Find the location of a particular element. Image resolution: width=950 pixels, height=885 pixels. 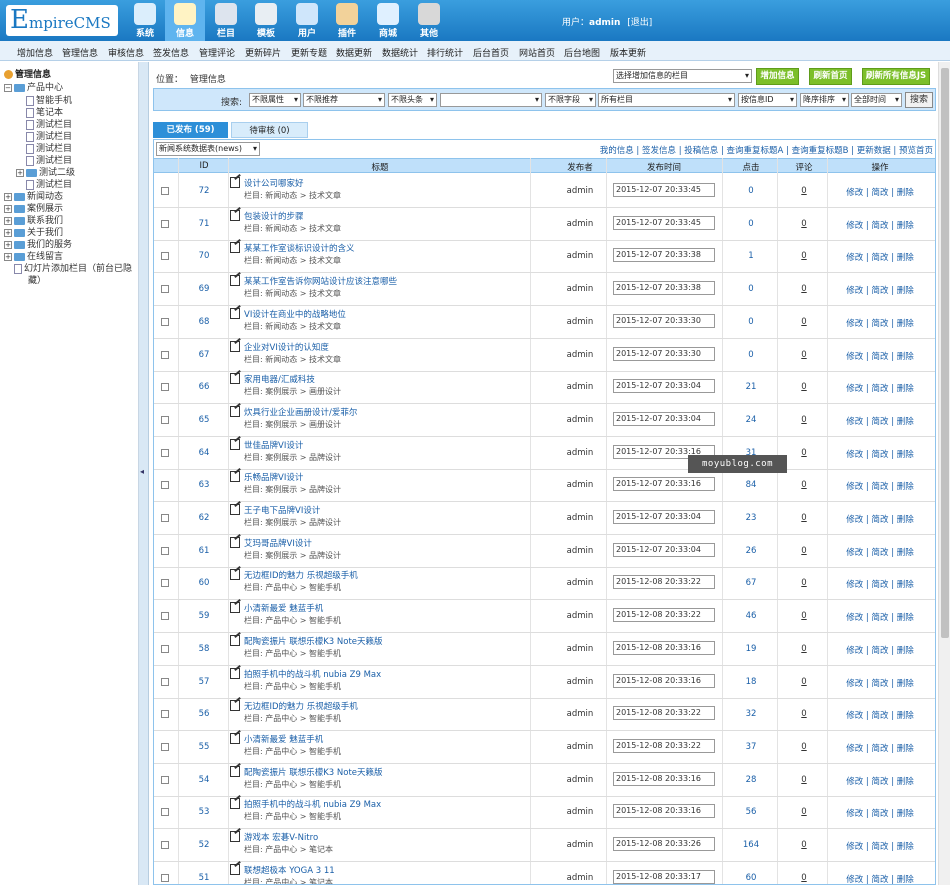

menu-item-3: 签发信息 is located at coordinates (171, 52).